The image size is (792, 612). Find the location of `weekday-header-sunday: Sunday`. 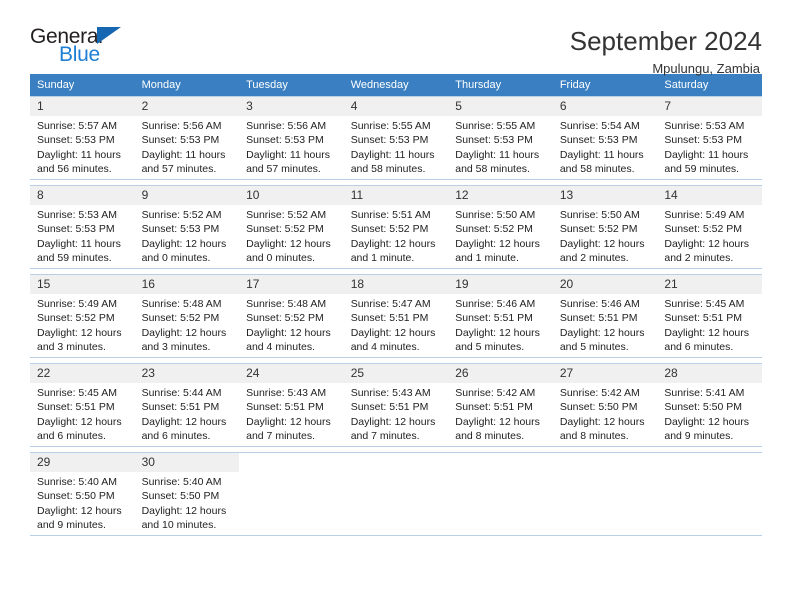

weekday-header-sunday: Sunday is located at coordinates (82, 85).